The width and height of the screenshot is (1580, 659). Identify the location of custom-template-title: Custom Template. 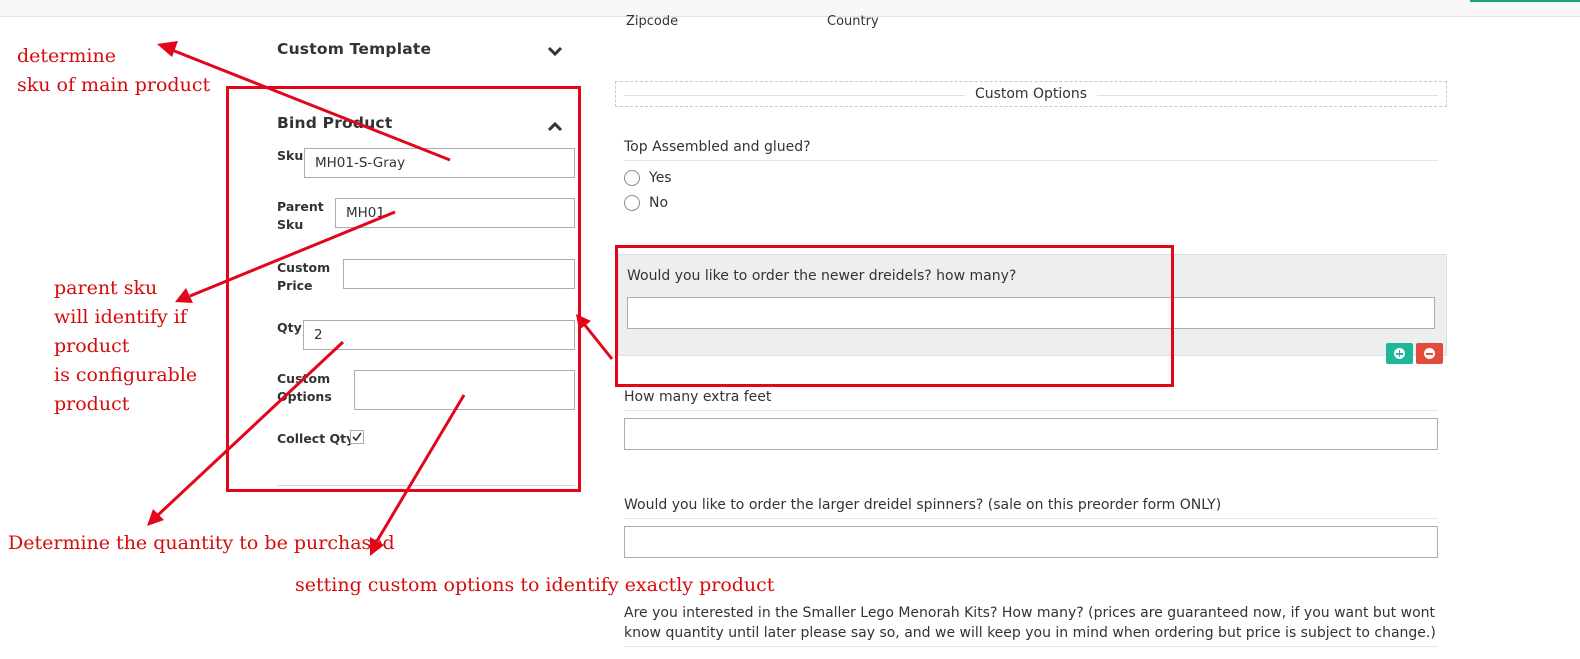
(354, 49).